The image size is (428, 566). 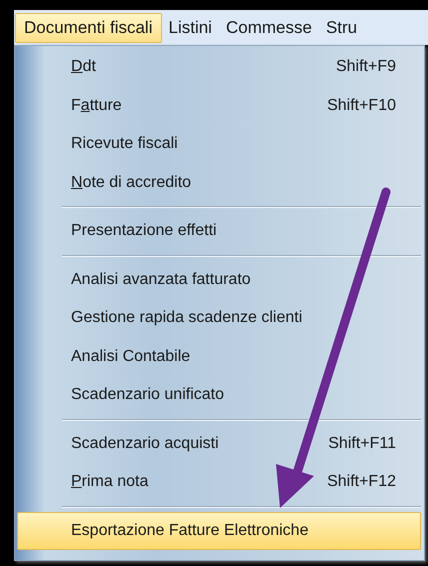 I want to click on menu-item: Note di accredito, so click(x=219, y=183).